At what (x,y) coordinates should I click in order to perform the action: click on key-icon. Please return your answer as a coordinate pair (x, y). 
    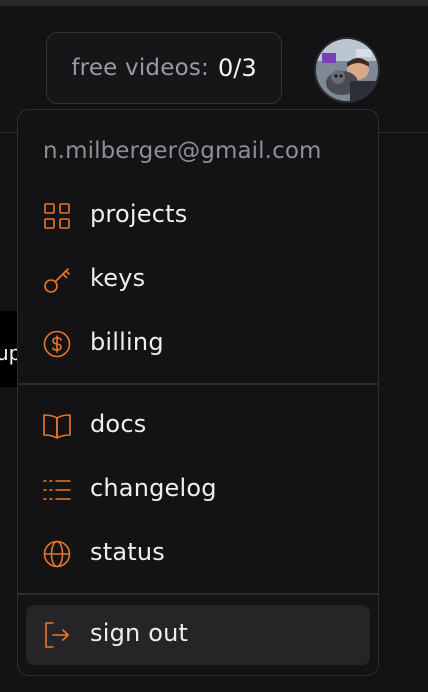
    Looking at the image, I should click on (57, 280).